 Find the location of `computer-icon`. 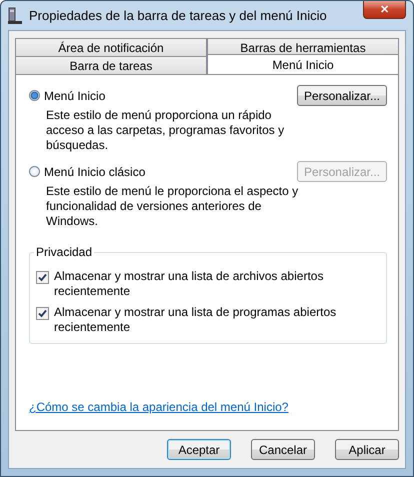

computer-icon is located at coordinates (15, 15).